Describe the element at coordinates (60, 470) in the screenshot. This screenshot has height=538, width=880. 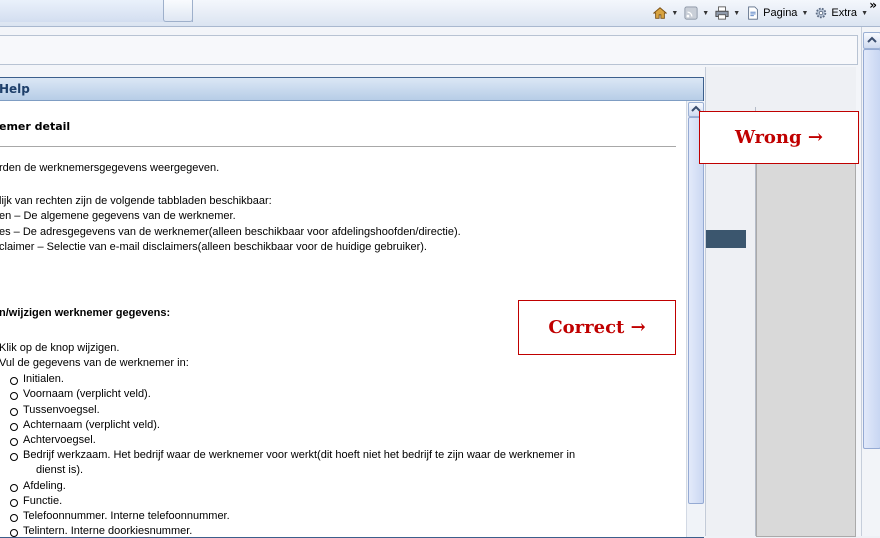
I see `list-item-continuation: dienst is).` at that location.